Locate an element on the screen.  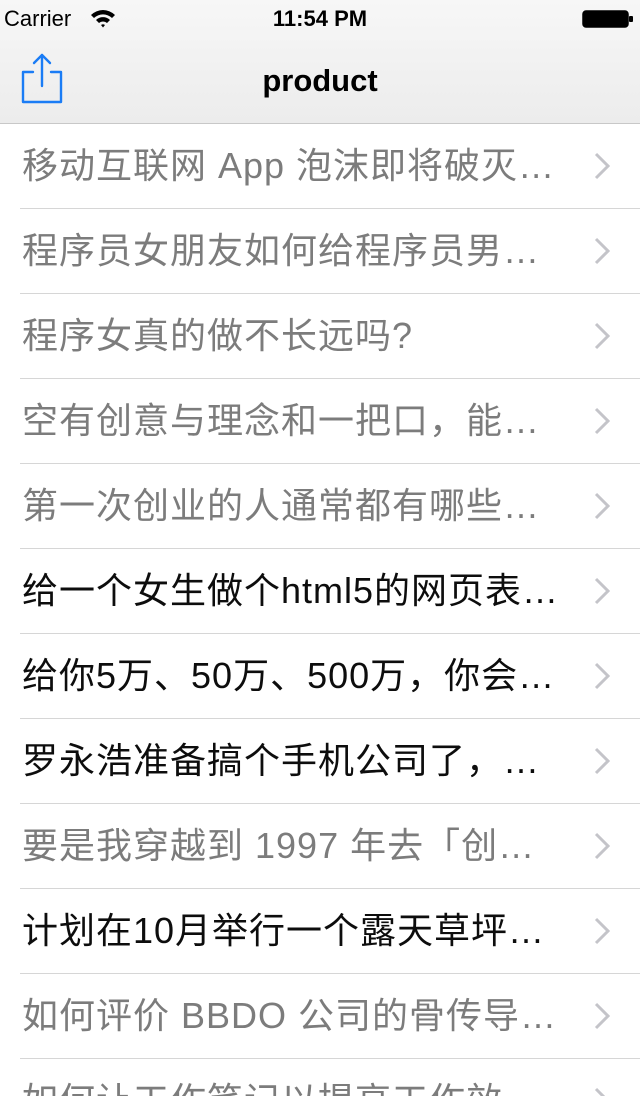
list-item-title: 给一个女生做个html5的网页表白？ is located at coordinates (296, 590).